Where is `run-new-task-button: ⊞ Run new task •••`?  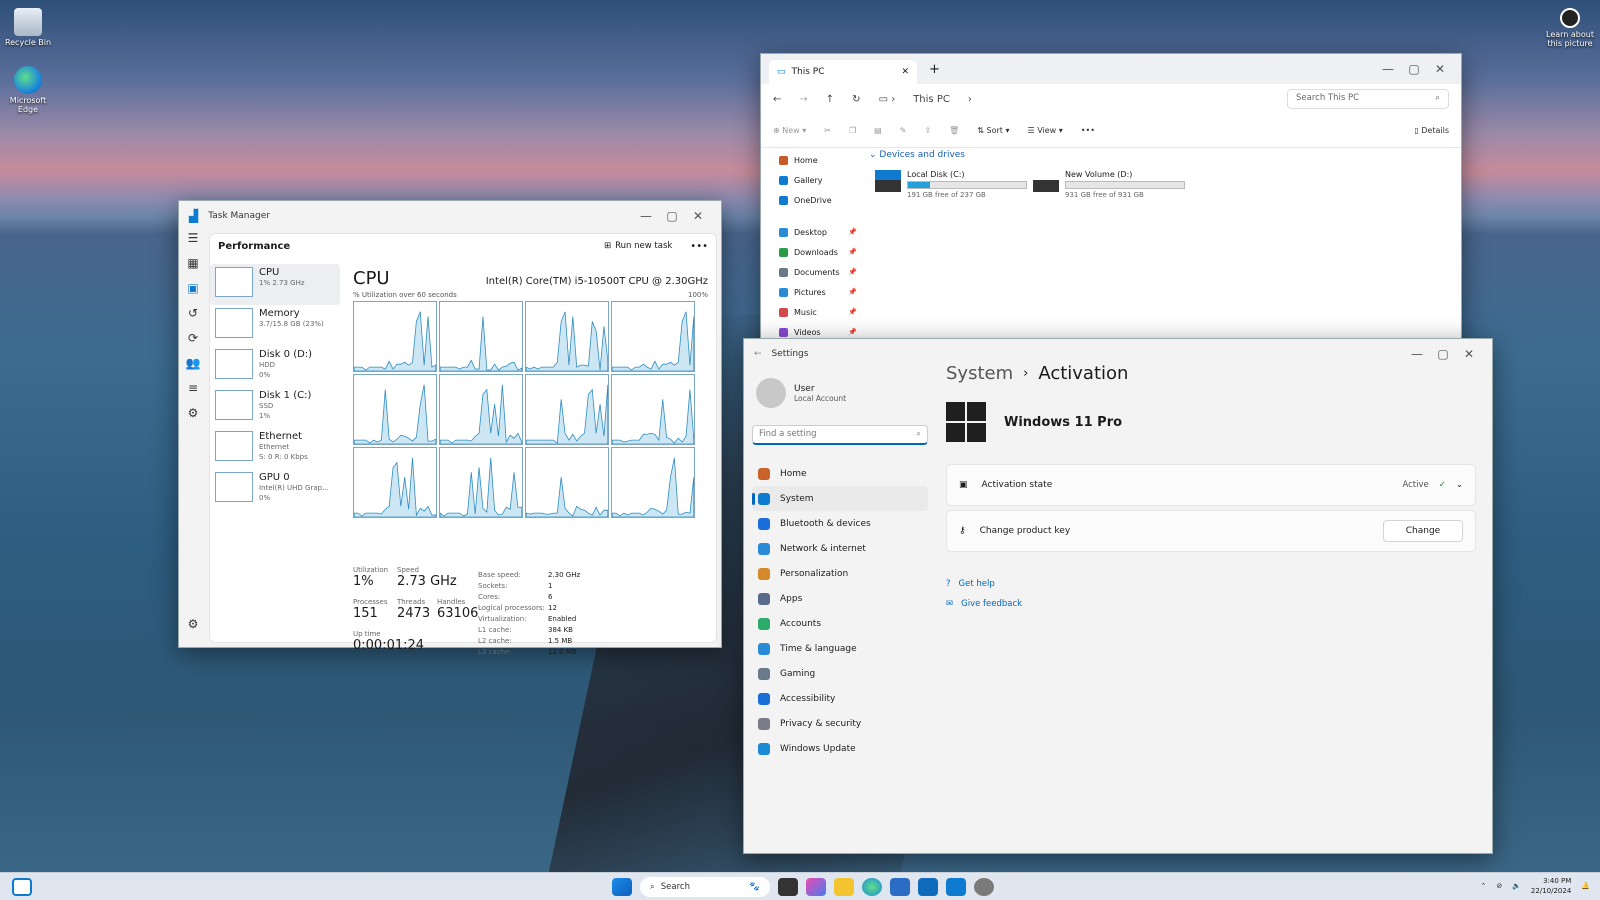
run-new-task-button: ⊞ Run new task ••• is located at coordinates (656, 246).